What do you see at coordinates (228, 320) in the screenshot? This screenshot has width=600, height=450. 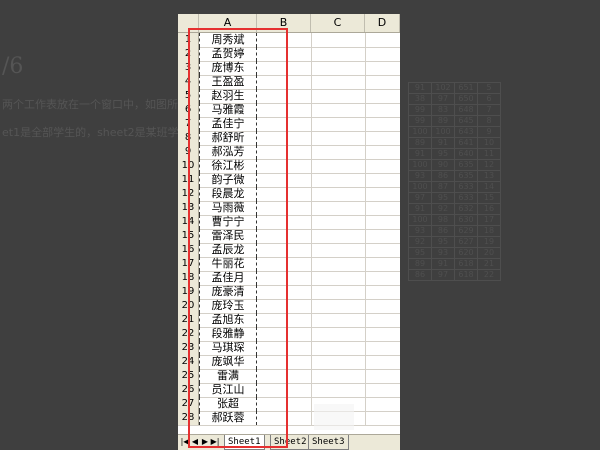 I see `cell-name: 孟旭东` at bounding box center [228, 320].